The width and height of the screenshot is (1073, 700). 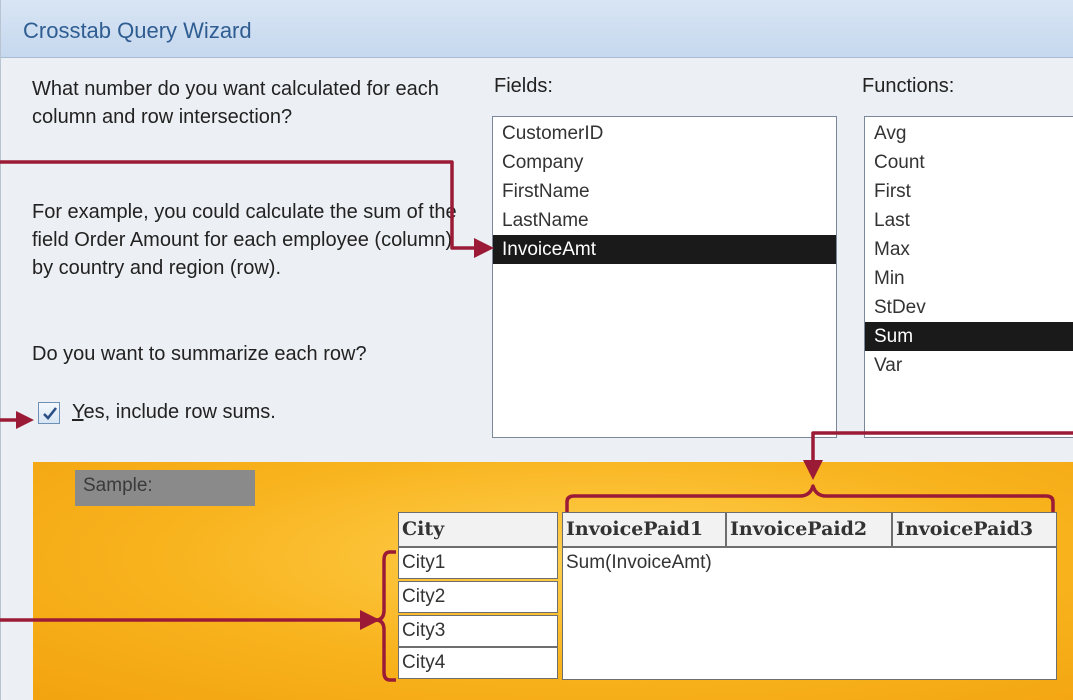 I want to click on row-sums-label: Yes, include row sums., so click(x=174, y=412).